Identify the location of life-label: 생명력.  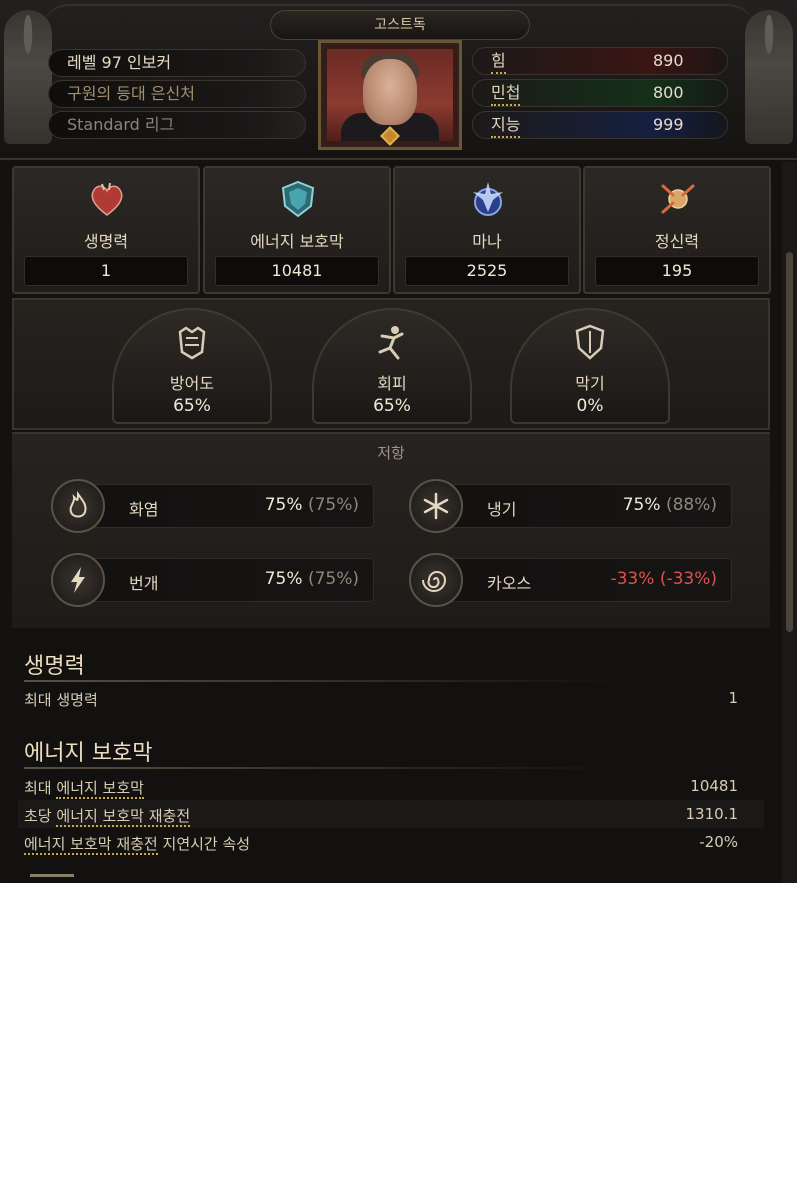
(106, 241).